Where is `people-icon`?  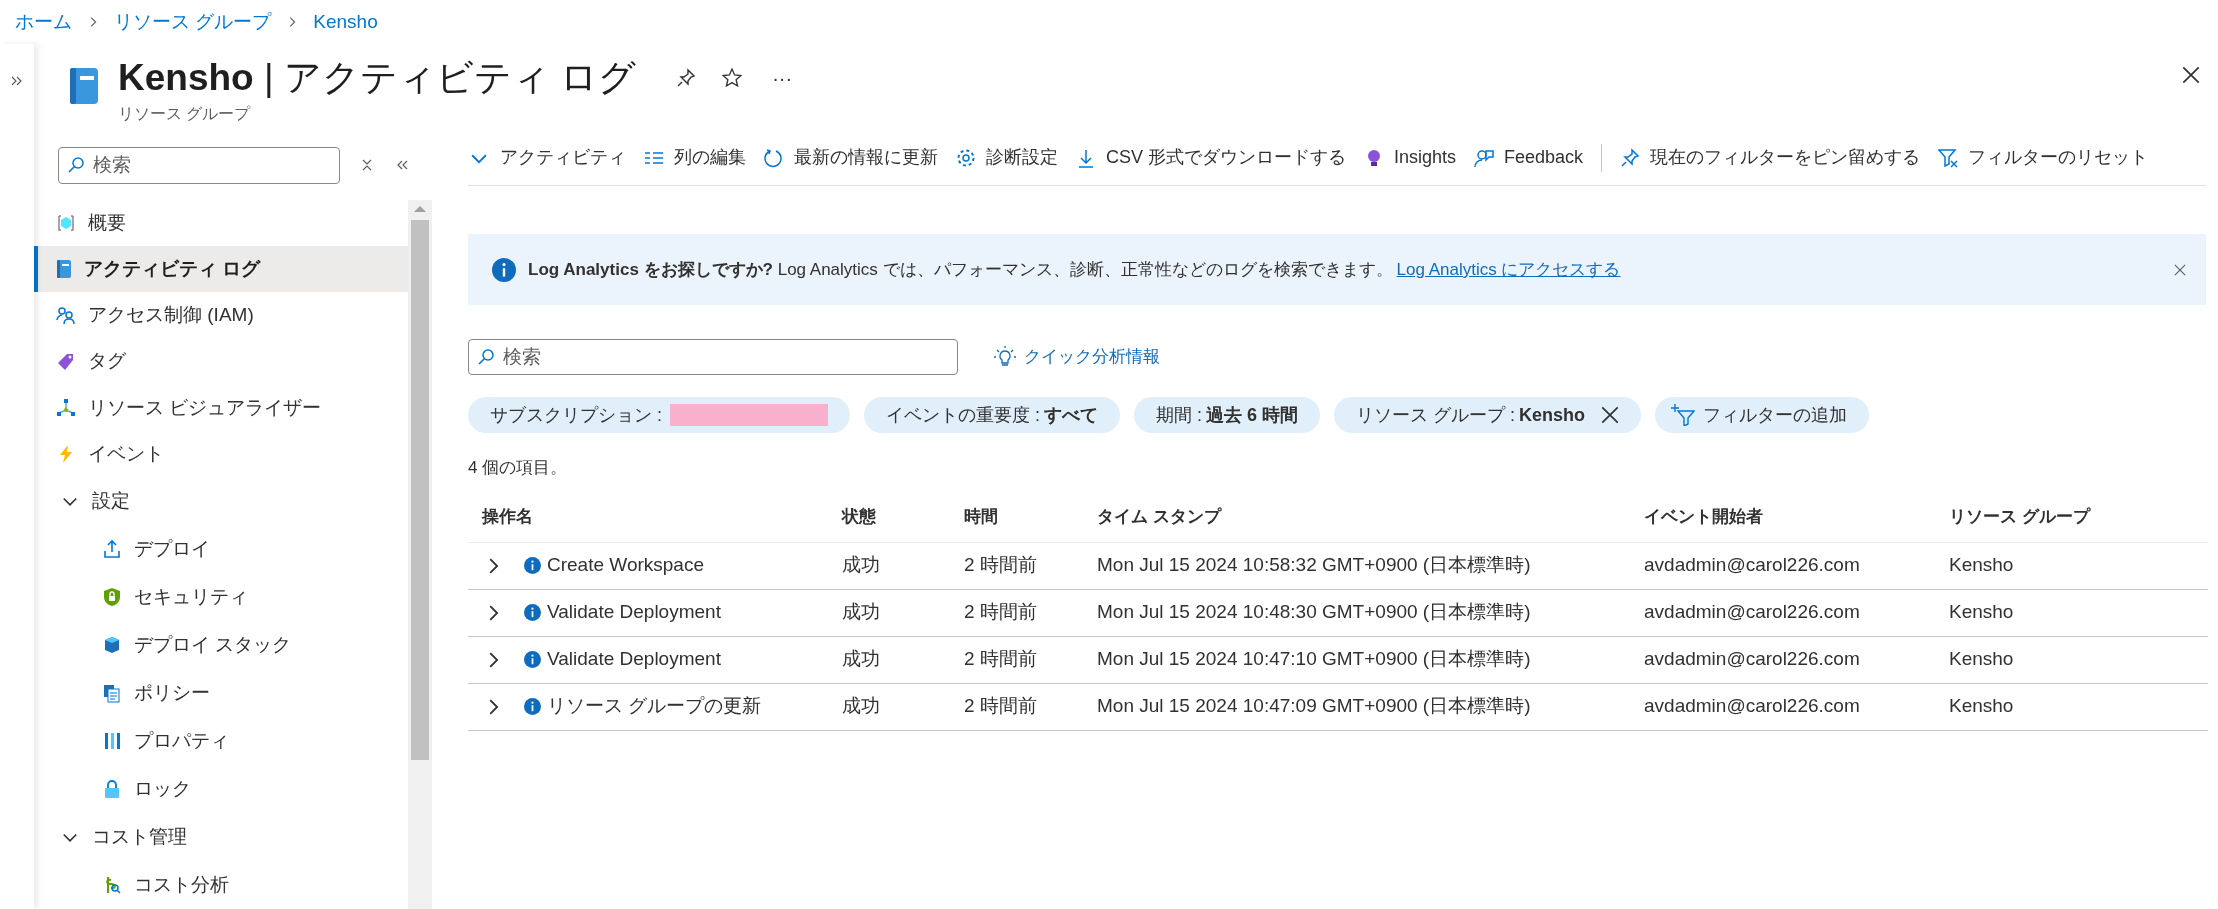 people-icon is located at coordinates (66, 315).